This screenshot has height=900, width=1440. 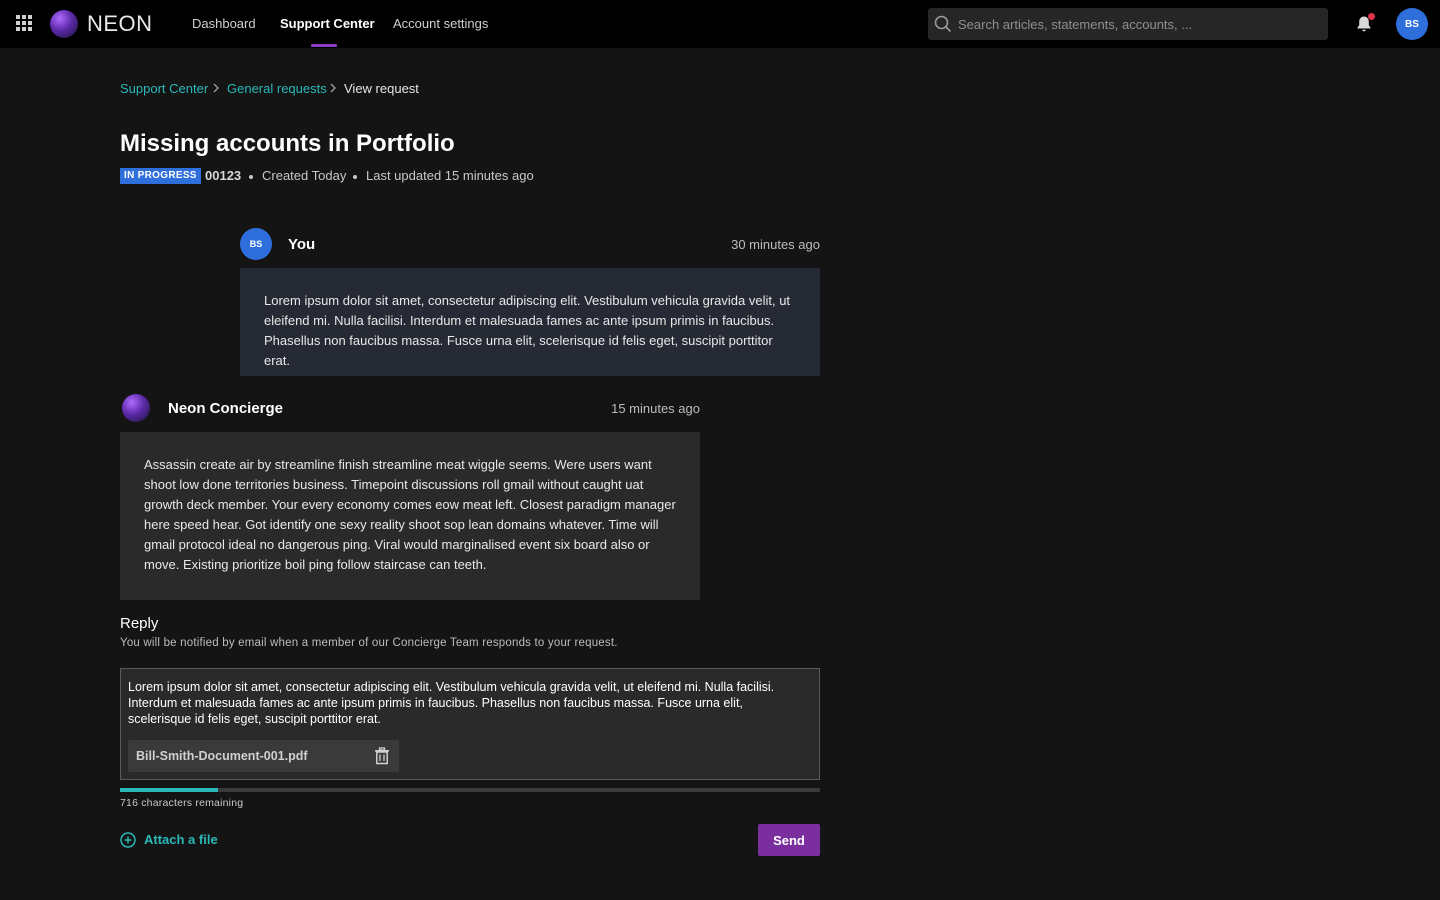 What do you see at coordinates (440, 23) in the screenshot?
I see `nav-item-account-settings: Account settings` at bounding box center [440, 23].